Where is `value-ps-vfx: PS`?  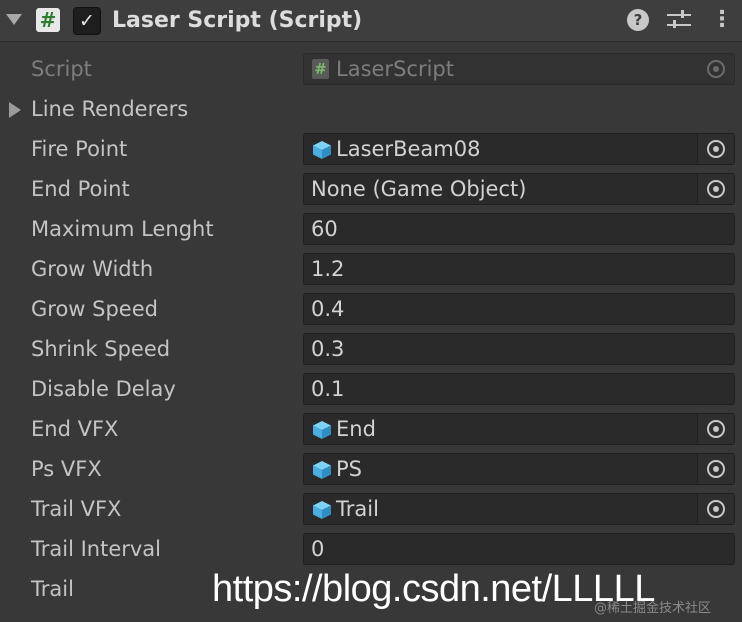
value-ps-vfx: PS is located at coordinates (349, 469).